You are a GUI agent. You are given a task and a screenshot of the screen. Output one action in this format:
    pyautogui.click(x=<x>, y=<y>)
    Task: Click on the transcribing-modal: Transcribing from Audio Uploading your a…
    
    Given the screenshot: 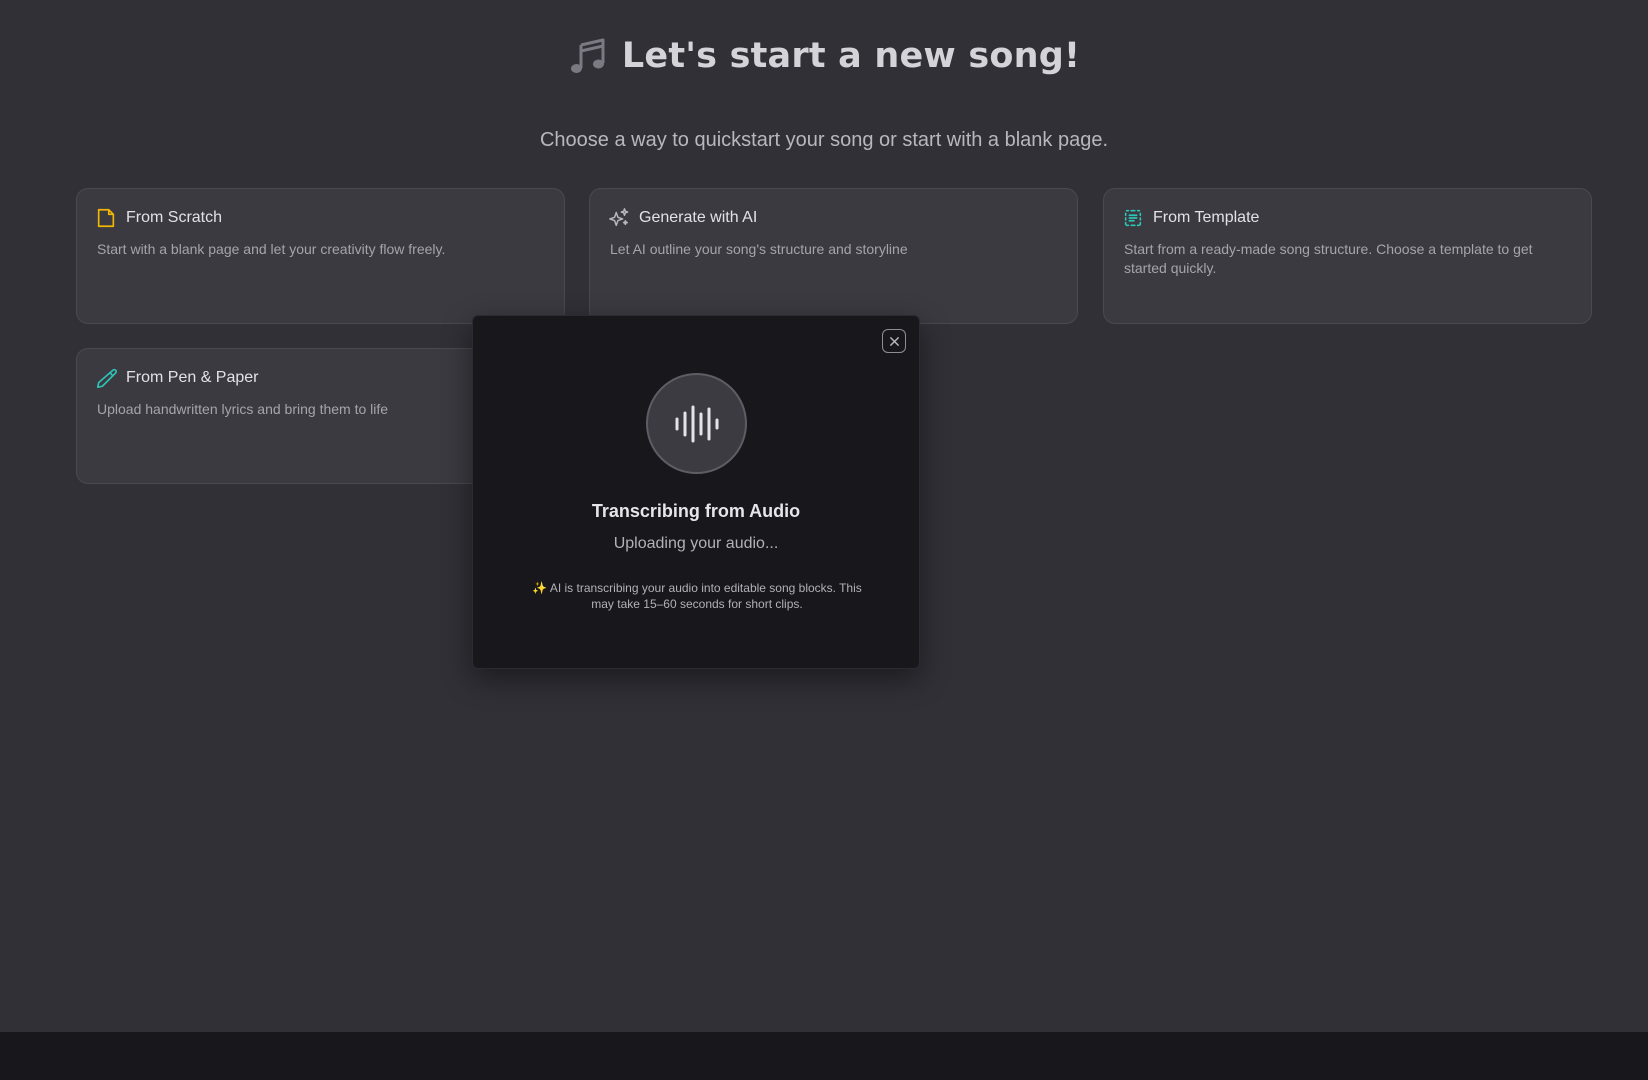 What is the action you would take?
    pyautogui.click(x=696, y=492)
    